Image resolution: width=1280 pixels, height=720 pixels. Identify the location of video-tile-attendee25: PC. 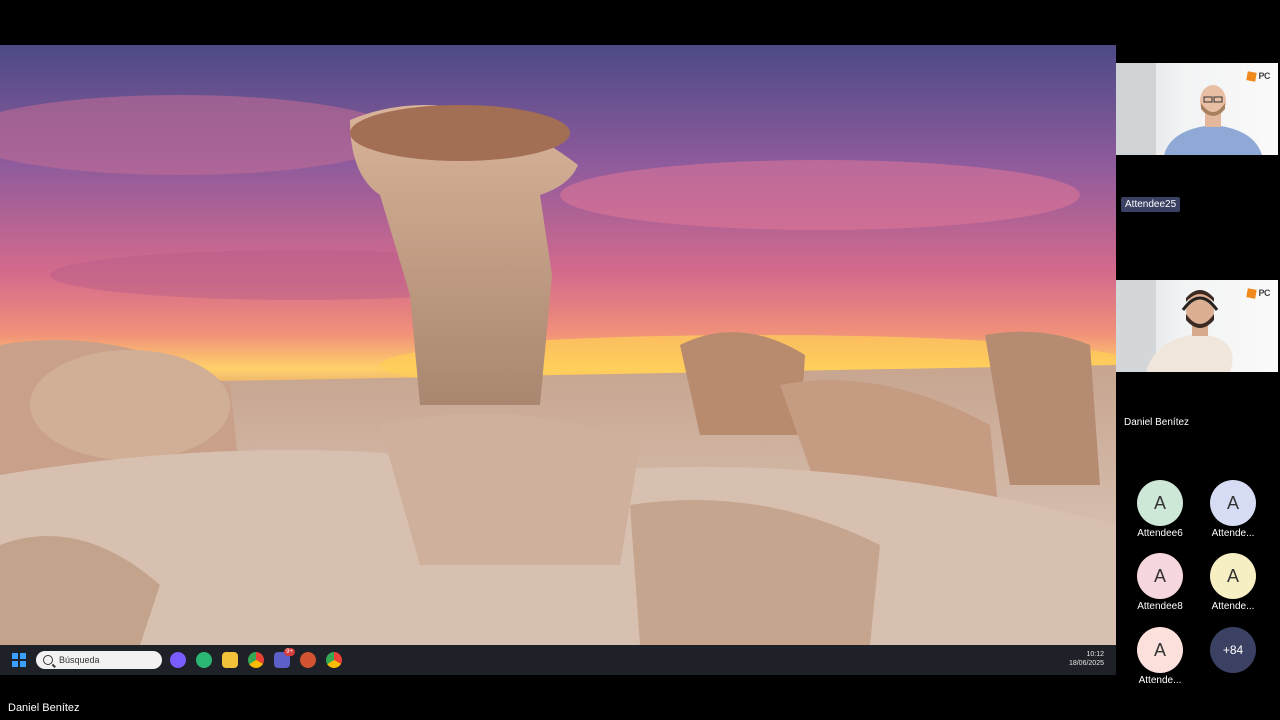
(1197, 109).